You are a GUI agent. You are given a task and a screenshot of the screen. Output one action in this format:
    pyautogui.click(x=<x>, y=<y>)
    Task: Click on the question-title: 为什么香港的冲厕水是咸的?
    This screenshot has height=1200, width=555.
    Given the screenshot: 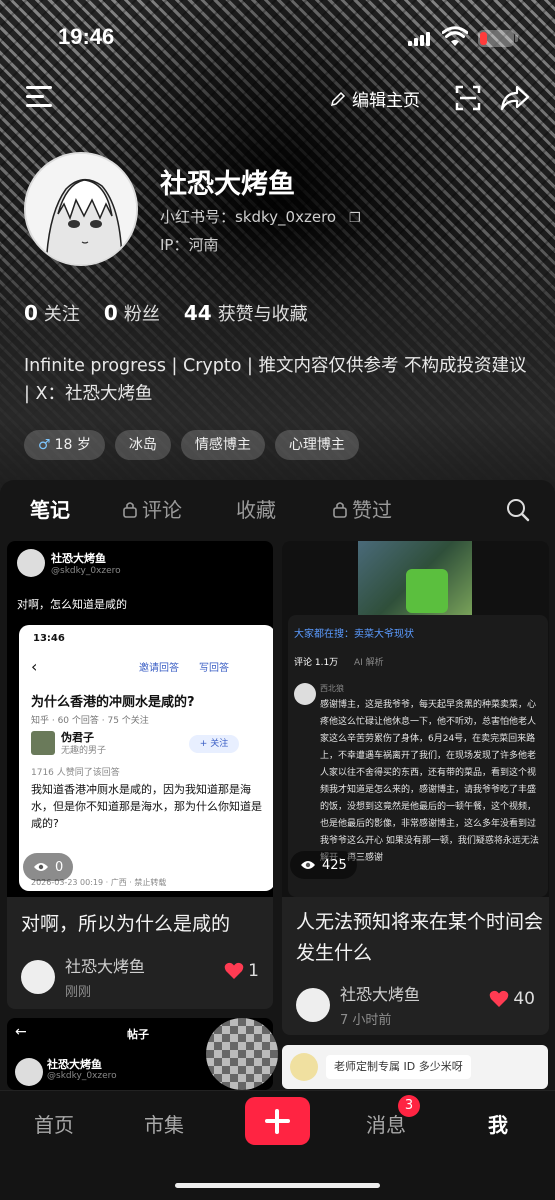 What is the action you would take?
    pyautogui.click(x=113, y=702)
    